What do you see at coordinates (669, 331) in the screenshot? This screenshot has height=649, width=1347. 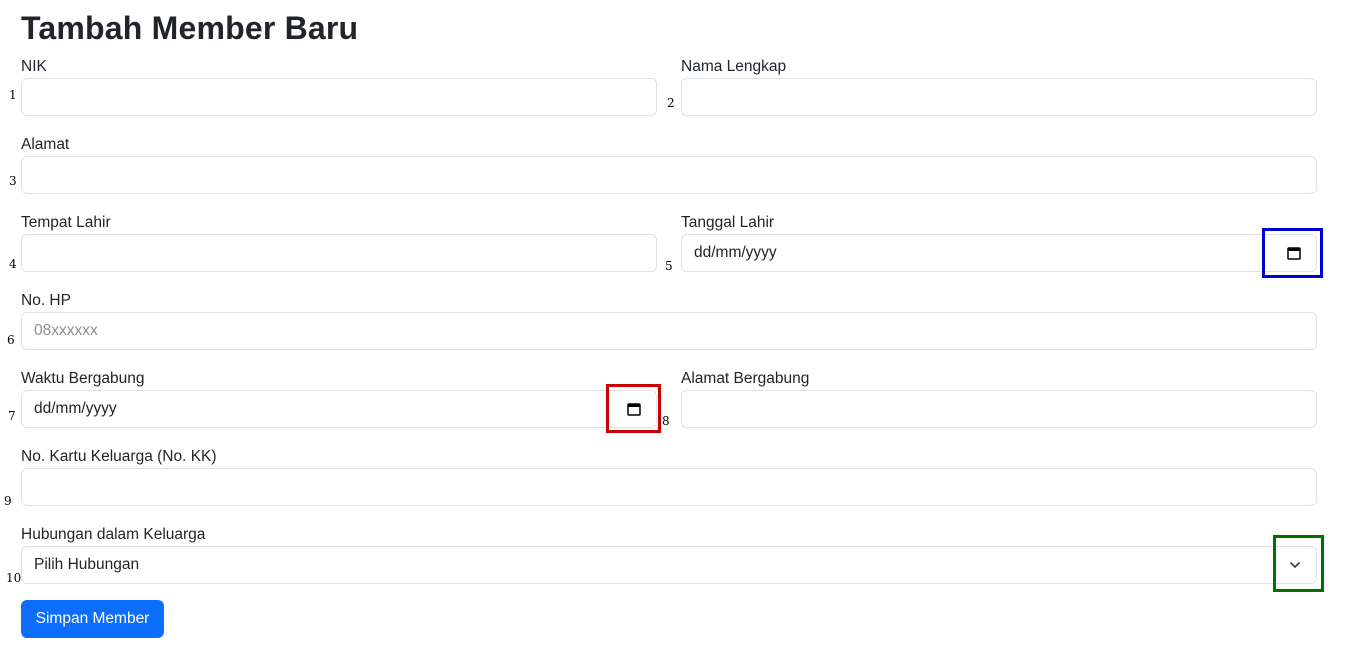 I see `no-hp-input` at bounding box center [669, 331].